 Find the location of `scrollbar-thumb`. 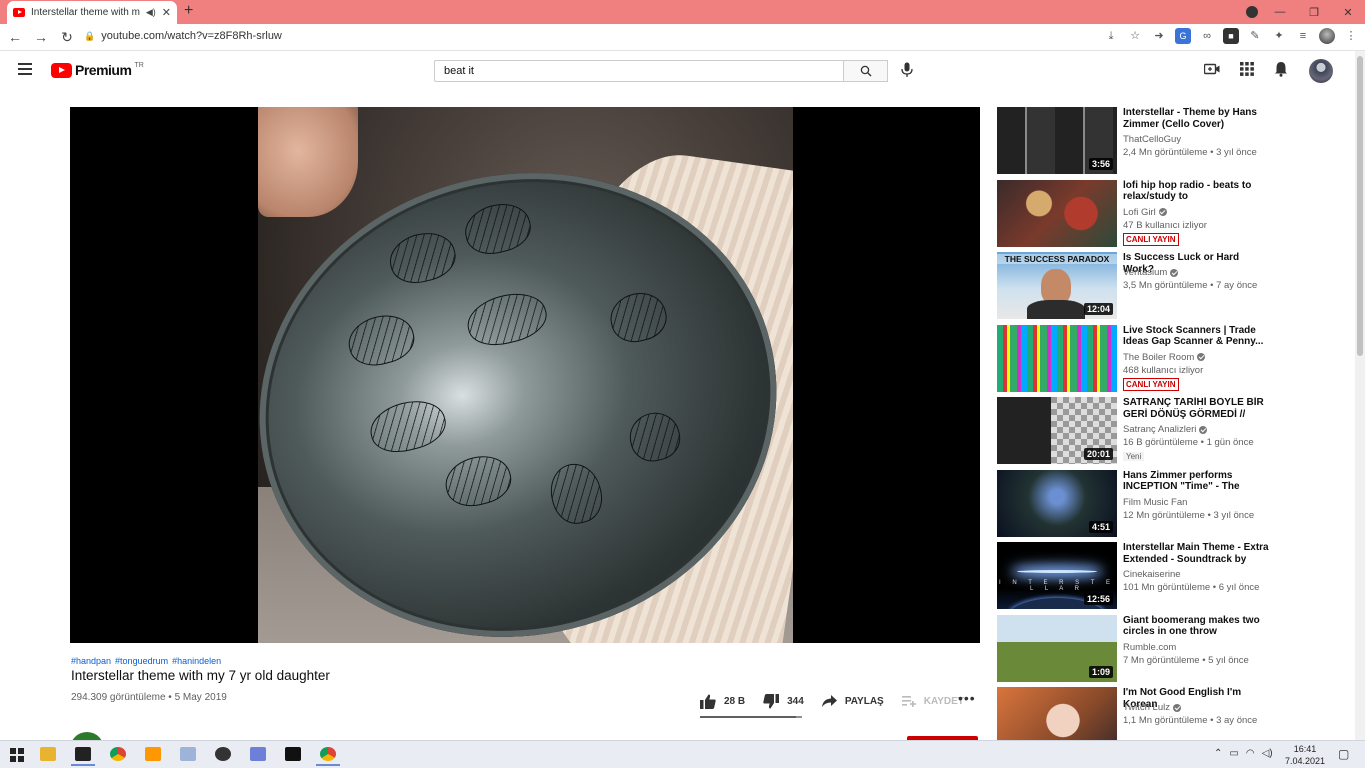

scrollbar-thumb is located at coordinates (1360, 206).